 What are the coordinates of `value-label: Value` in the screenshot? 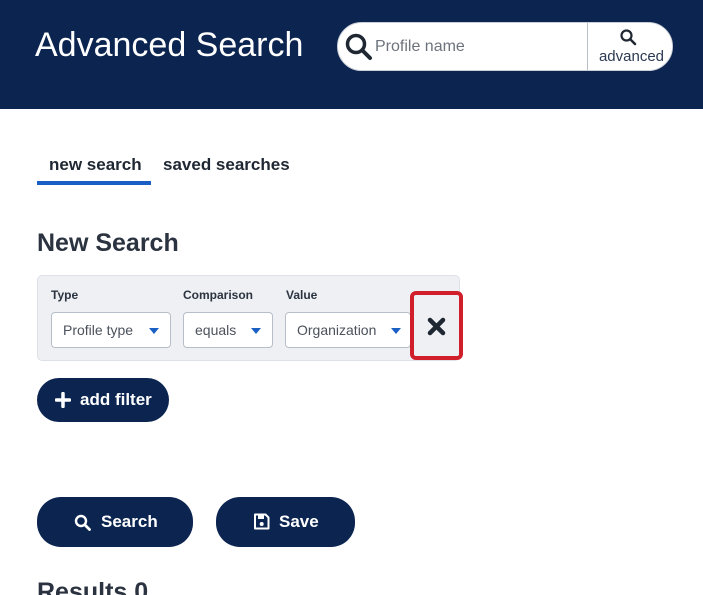 It's located at (302, 295).